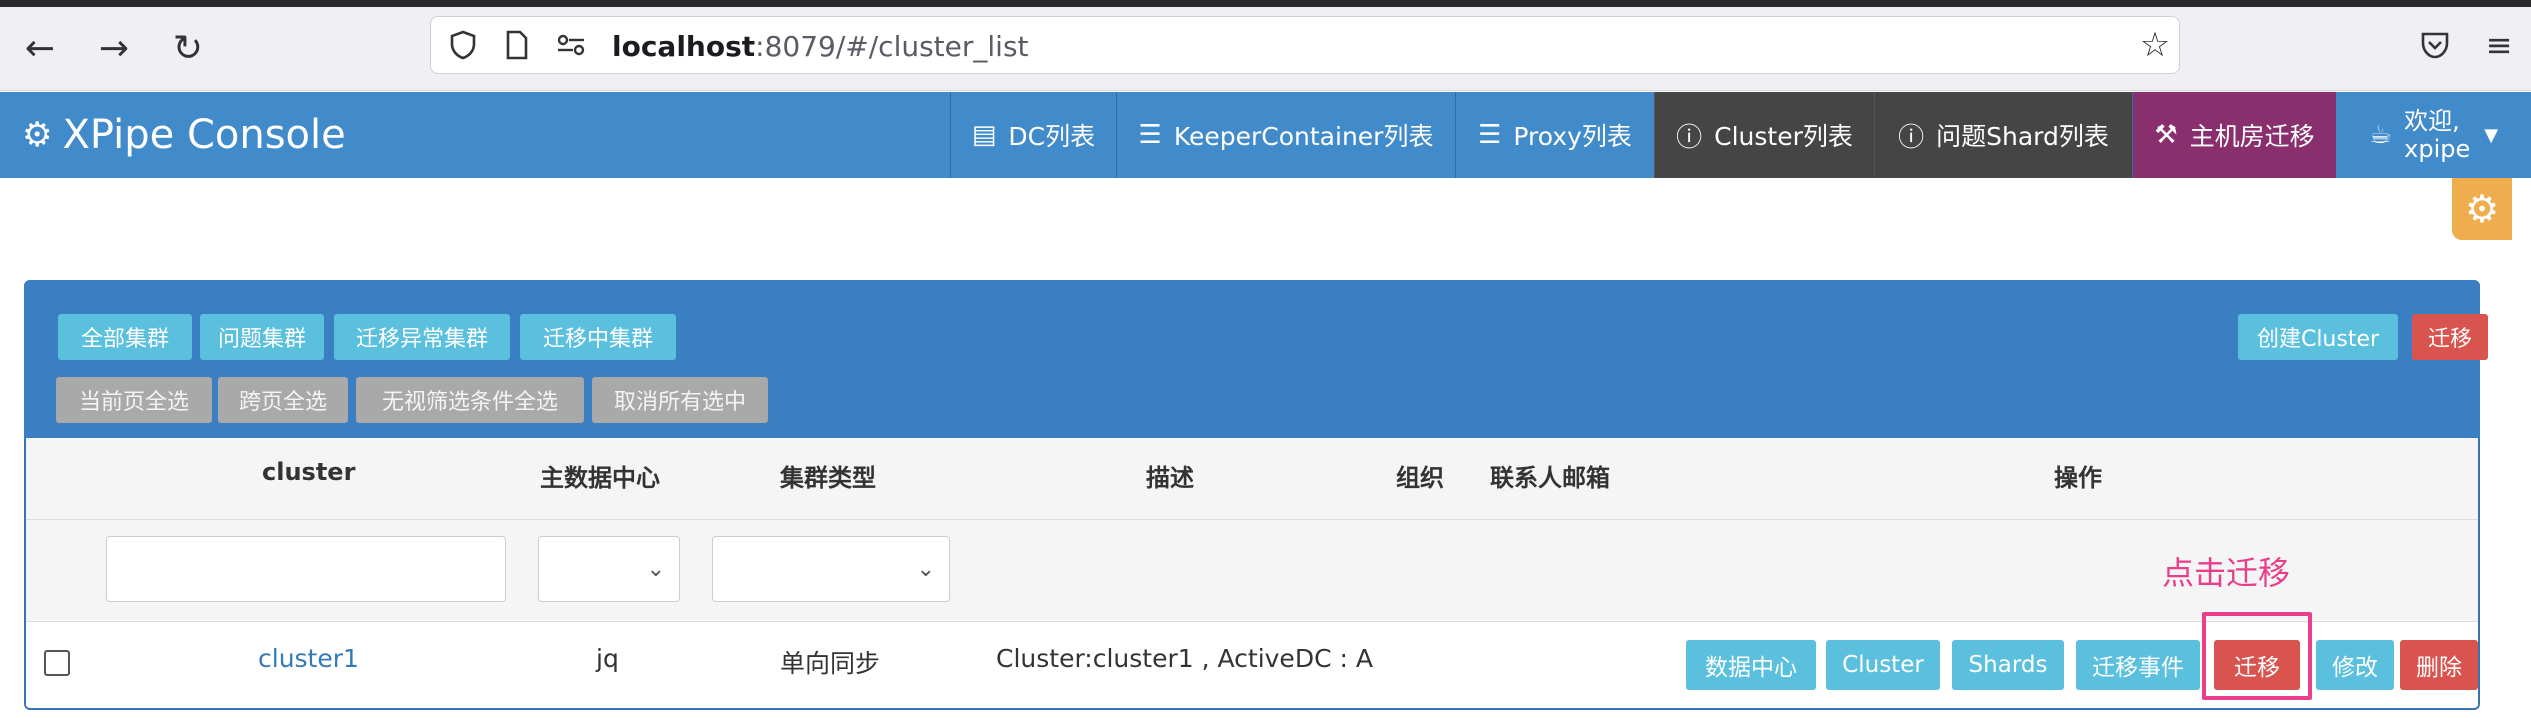  Describe the element at coordinates (1783, 136) in the screenshot. I see `nav-cluster-list-label: Cluster列表` at that location.